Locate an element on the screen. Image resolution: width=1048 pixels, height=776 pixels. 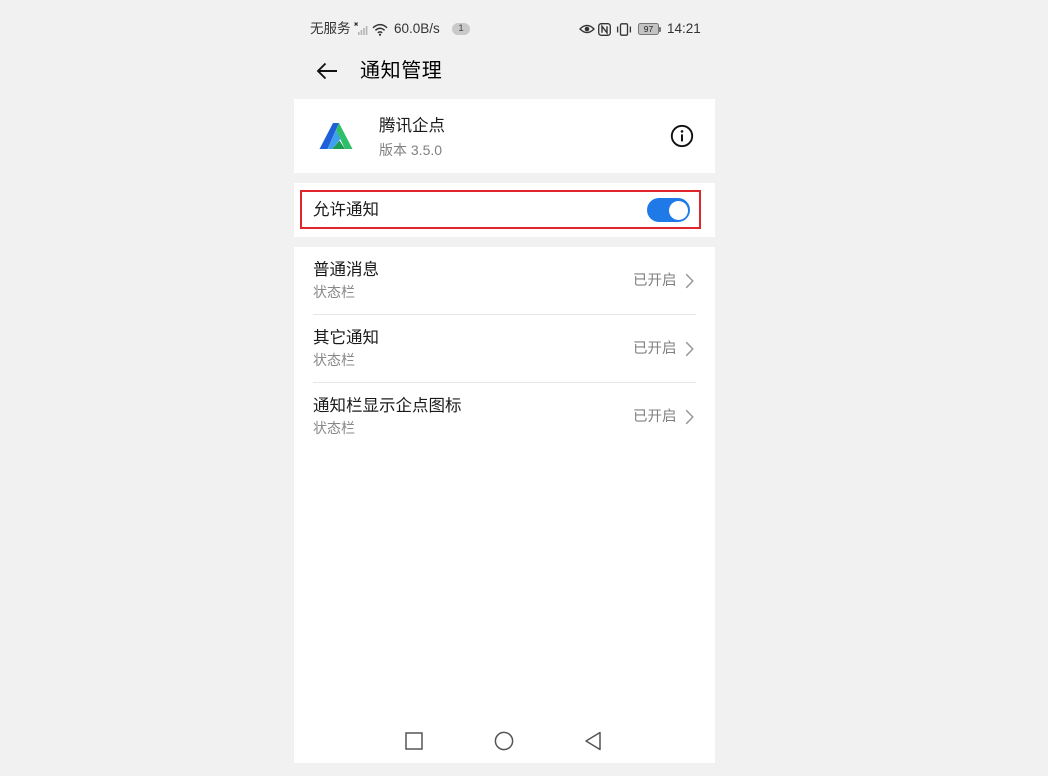
back-icon is located at coordinates (593, 741).